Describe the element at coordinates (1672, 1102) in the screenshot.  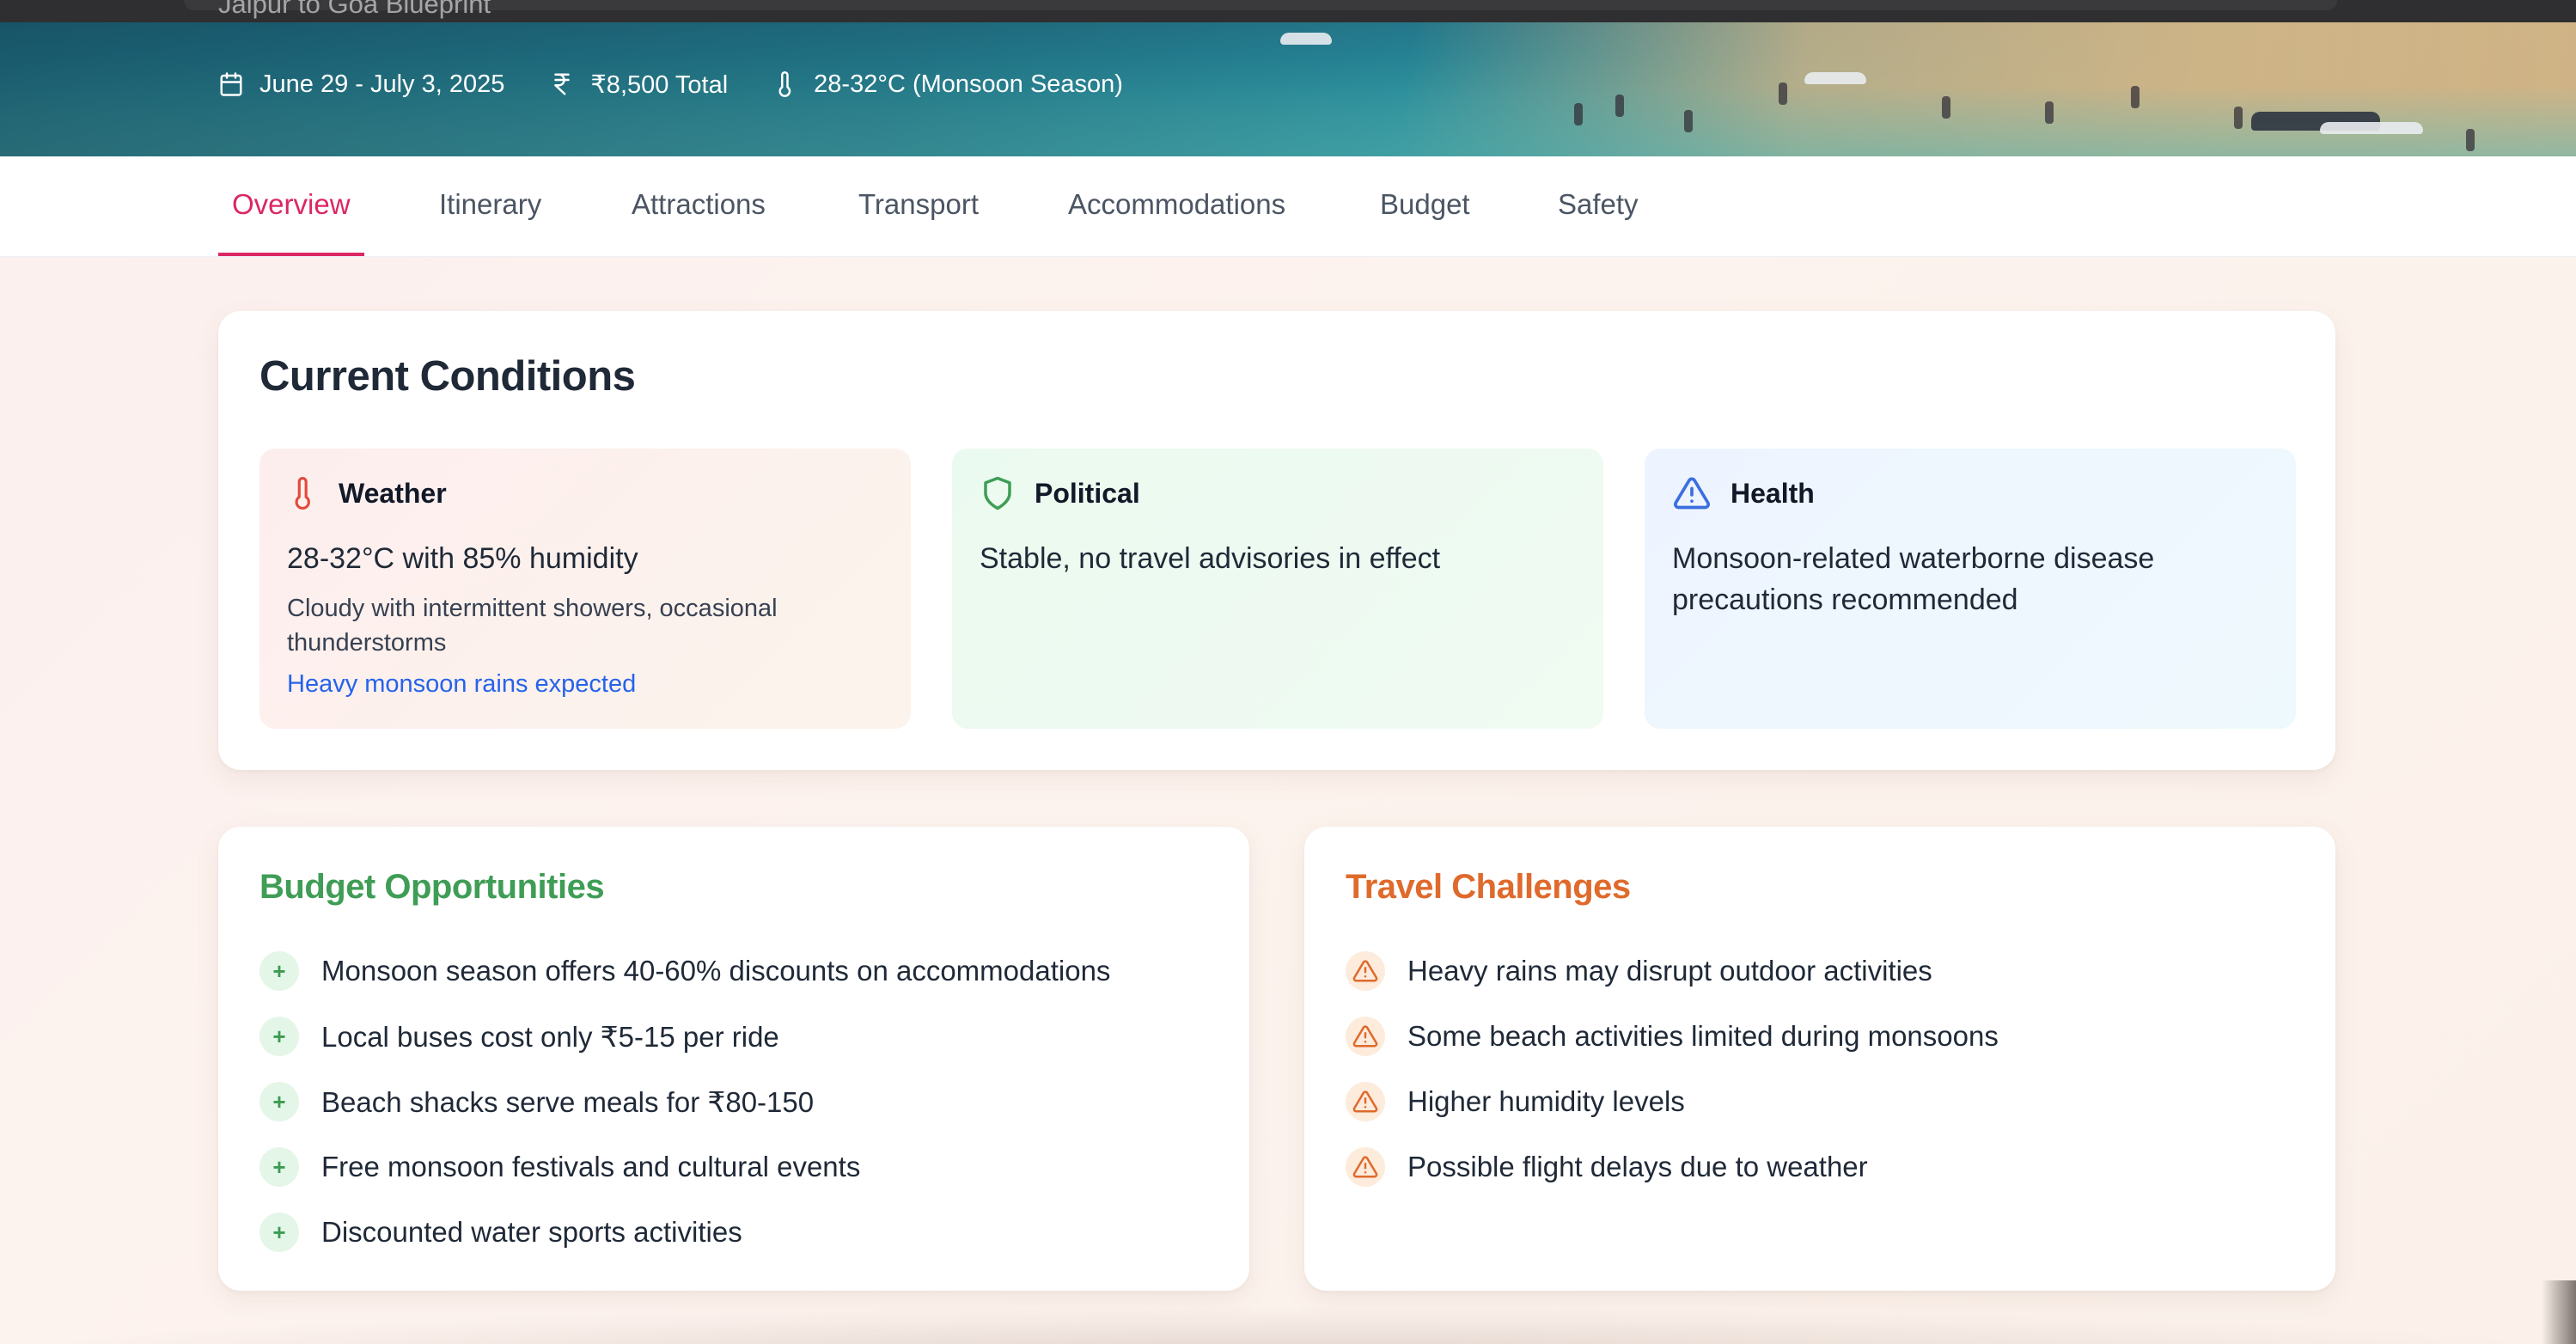
I see `list-item: Higher humidity levels` at that location.